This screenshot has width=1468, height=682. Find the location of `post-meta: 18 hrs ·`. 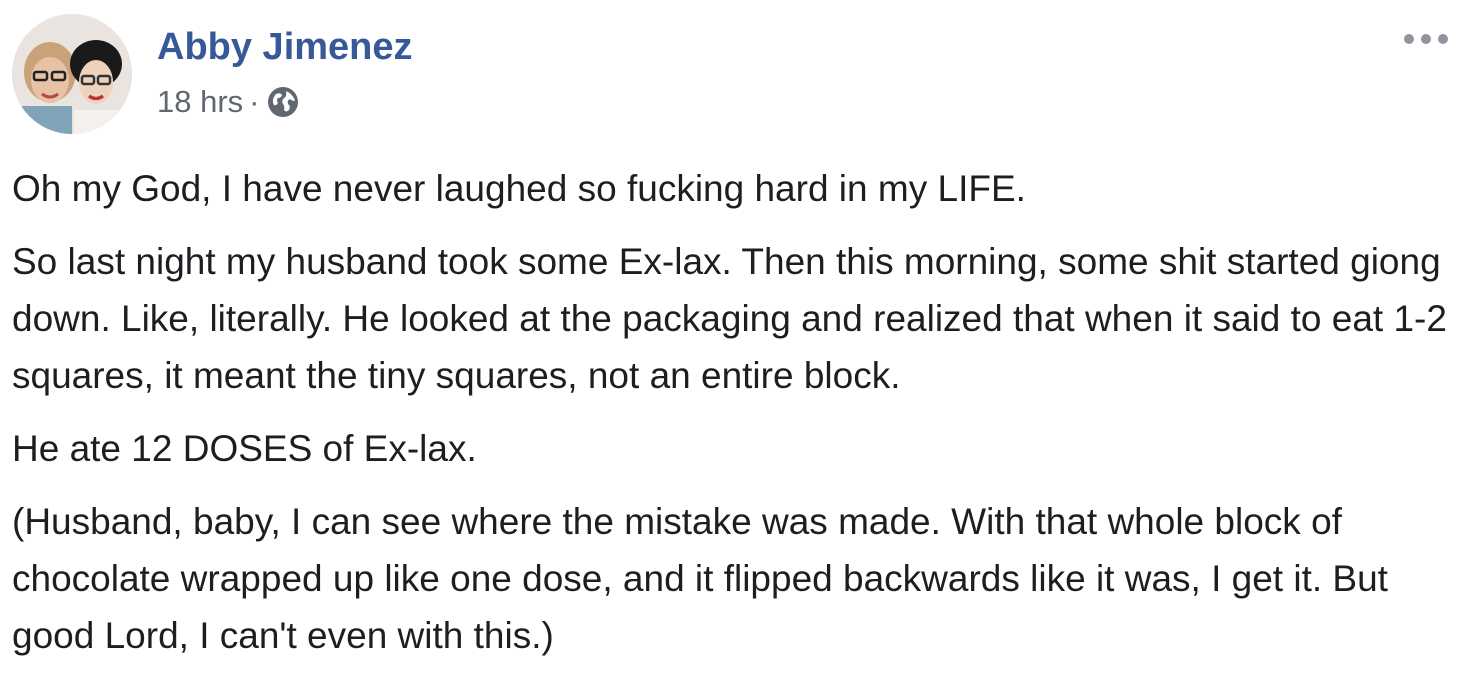

post-meta: 18 hrs · is located at coordinates (228, 102).